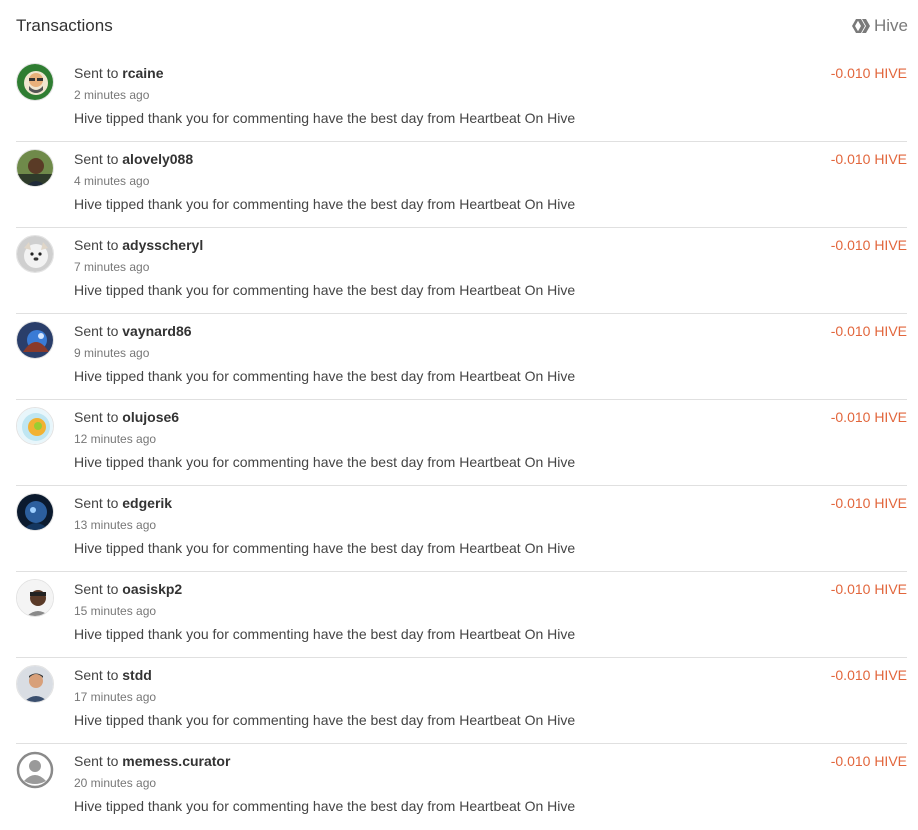 The image size is (918, 830). What do you see at coordinates (64, 25) in the screenshot?
I see `page-title: Transactions` at bounding box center [64, 25].